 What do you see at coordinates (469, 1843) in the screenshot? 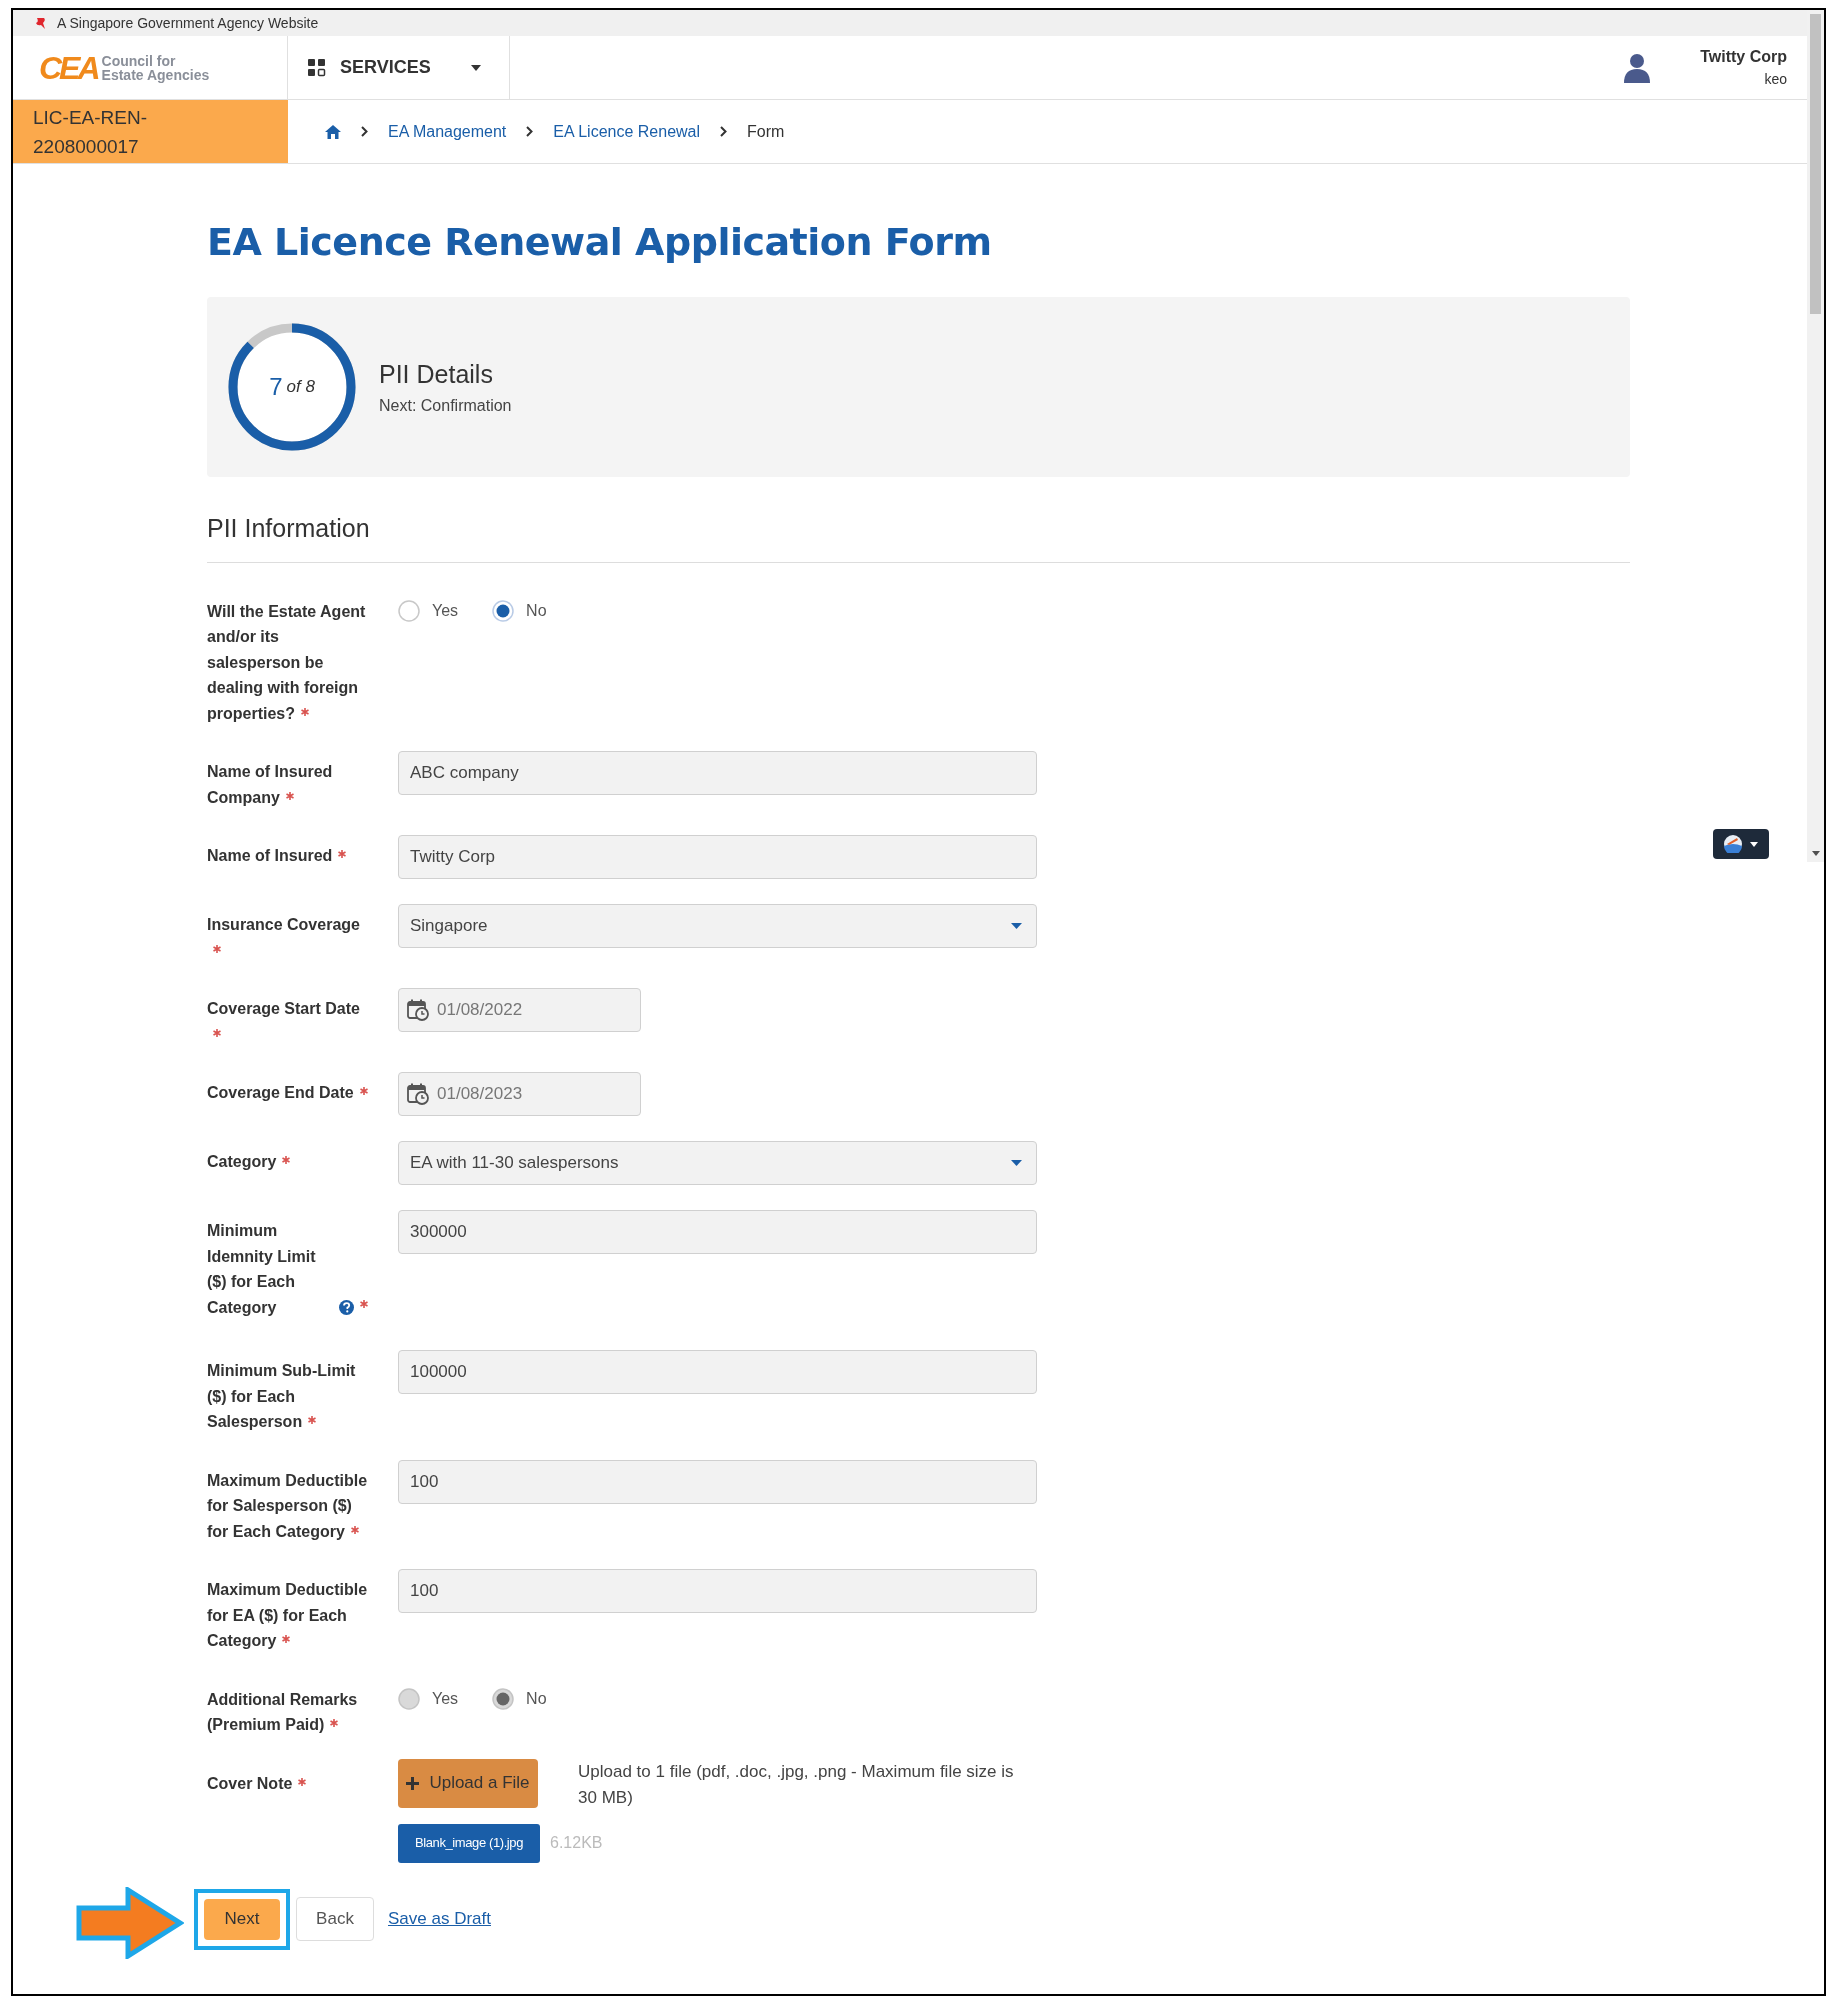
I see `file-chip: Blank_image (1).jpg` at bounding box center [469, 1843].